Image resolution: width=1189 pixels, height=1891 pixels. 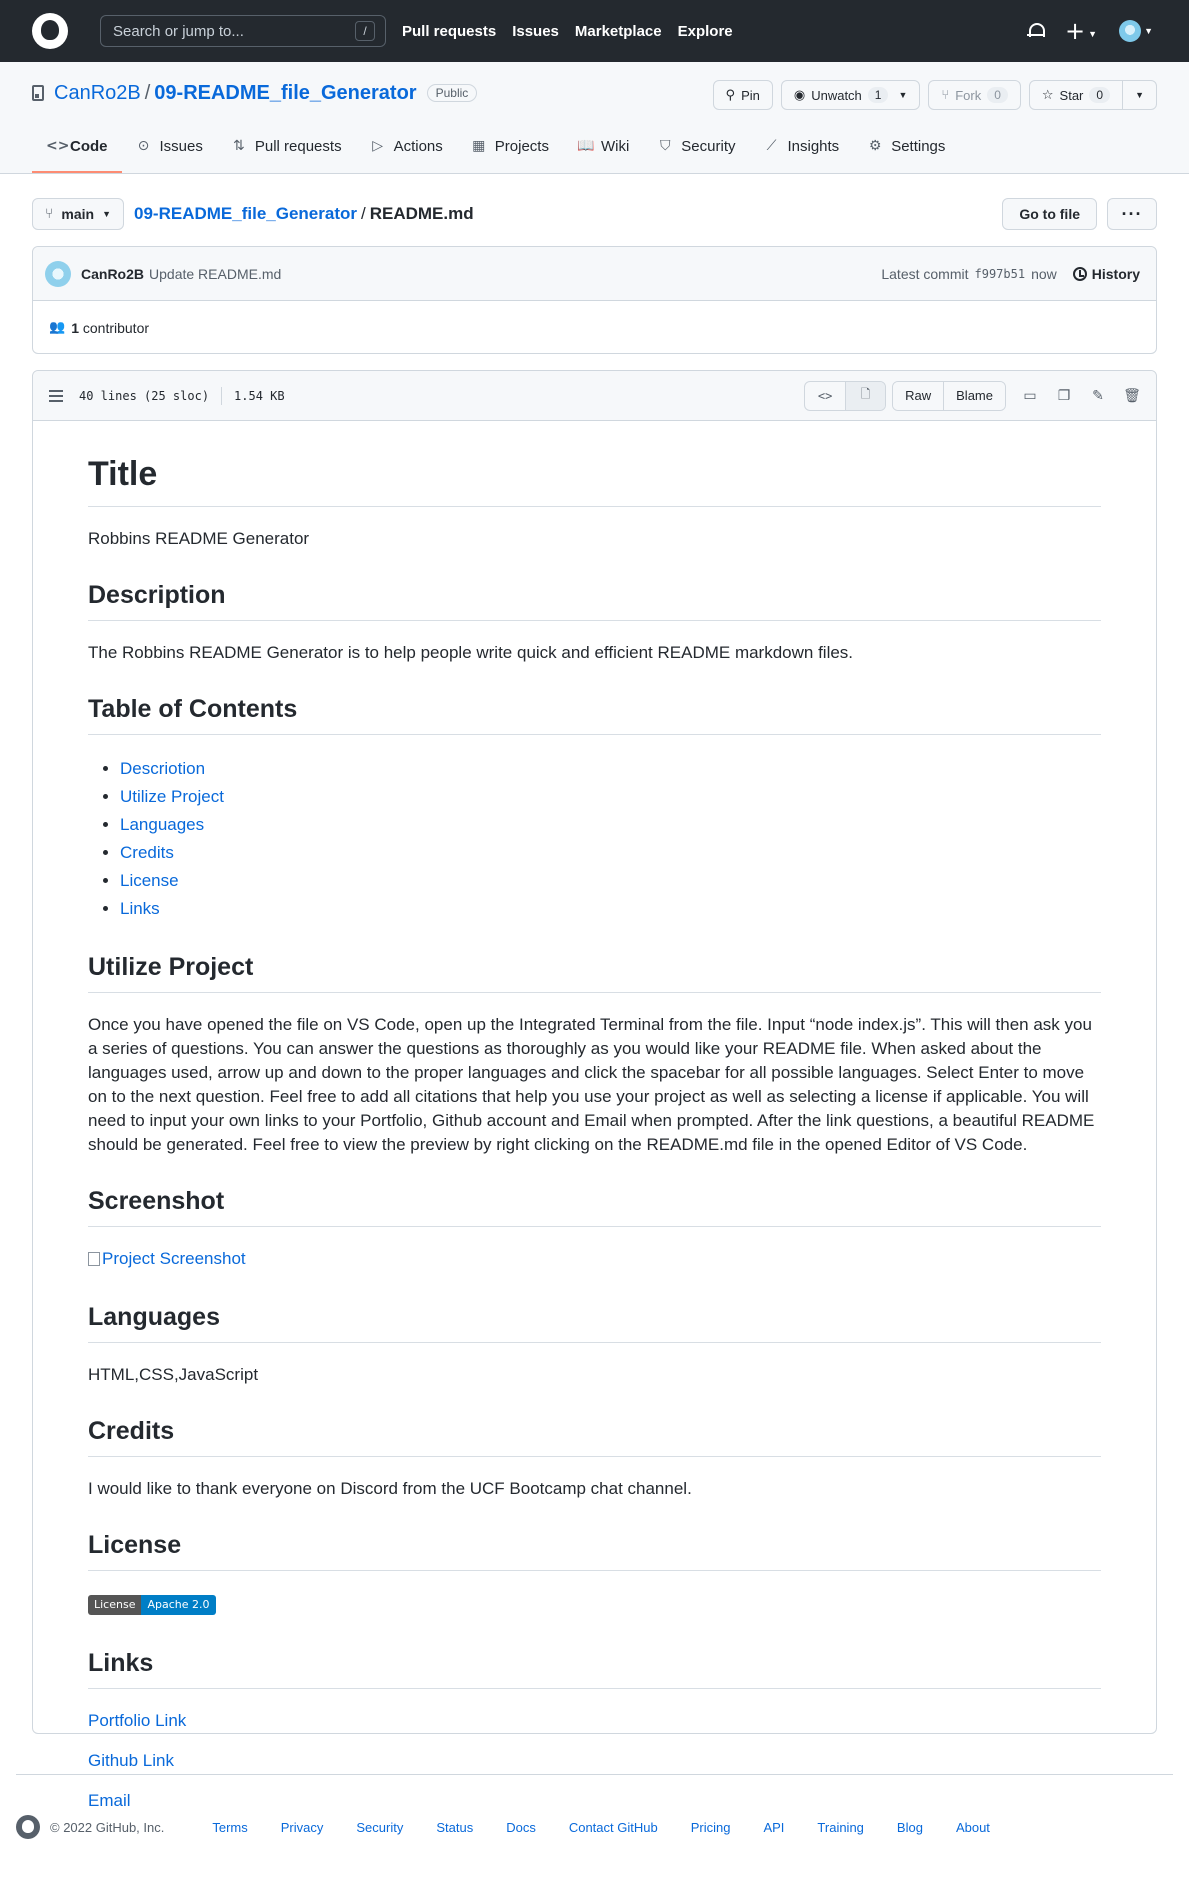 I want to click on global-nav: Pull requests Issues Marketplace Explore, so click(x=575, y=31).